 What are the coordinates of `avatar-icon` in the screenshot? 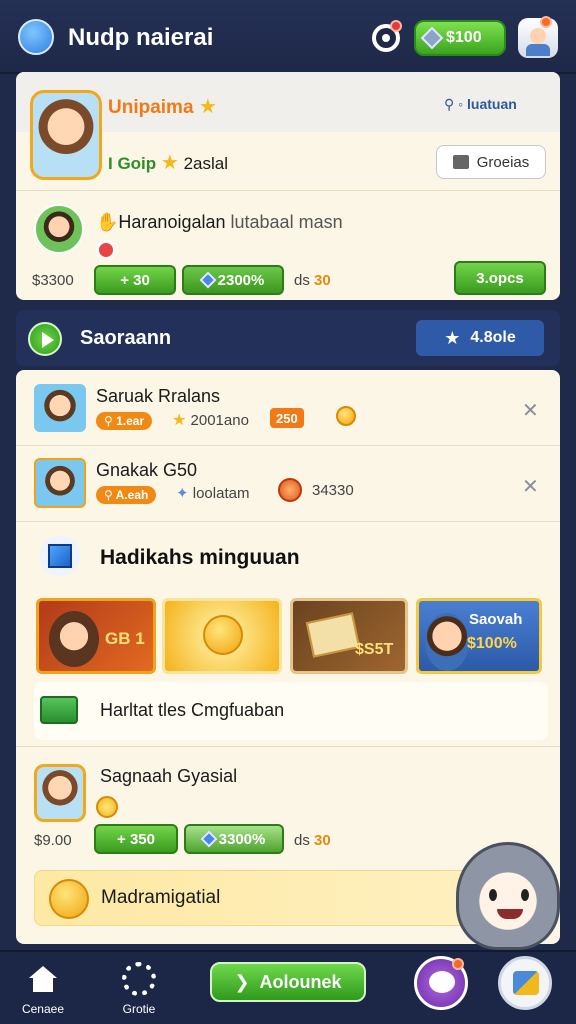 It's located at (538, 38).